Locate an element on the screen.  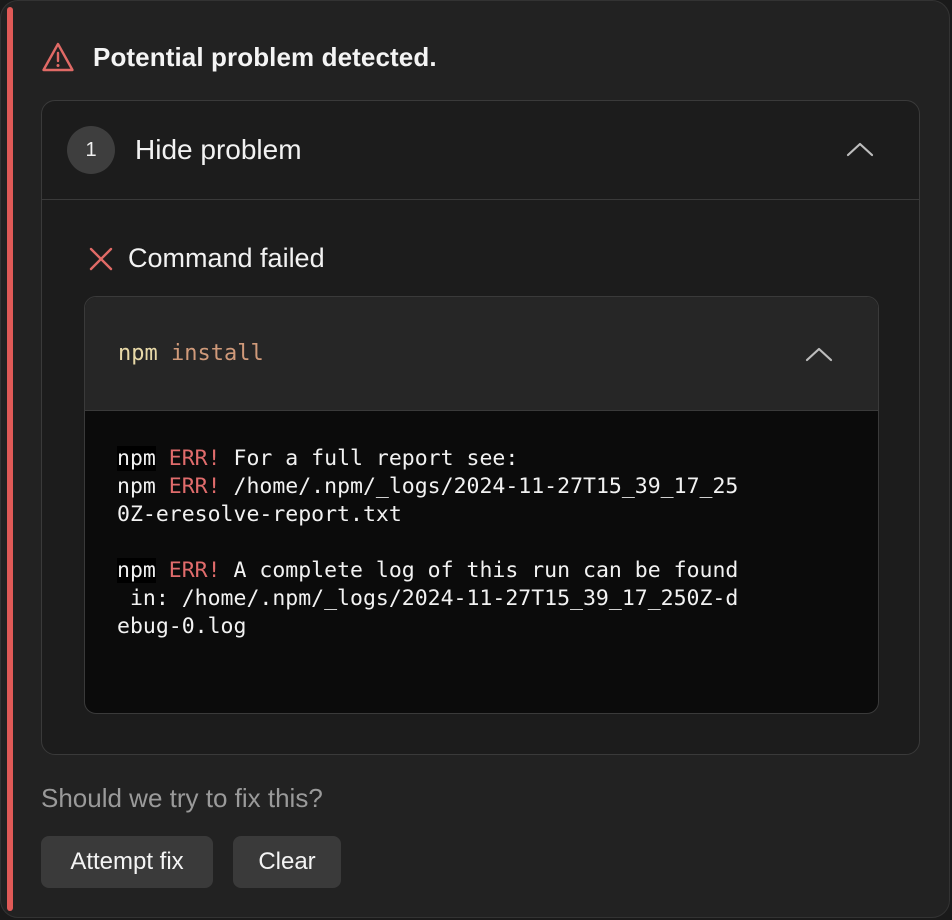
attempt-fix-button: Attempt fix is located at coordinates (127, 862).